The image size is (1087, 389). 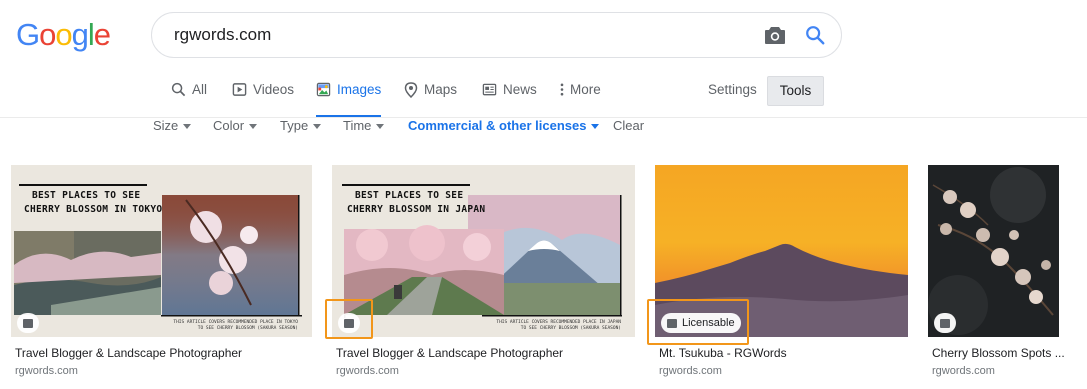 I want to click on tab-images: Images, so click(x=349, y=99).